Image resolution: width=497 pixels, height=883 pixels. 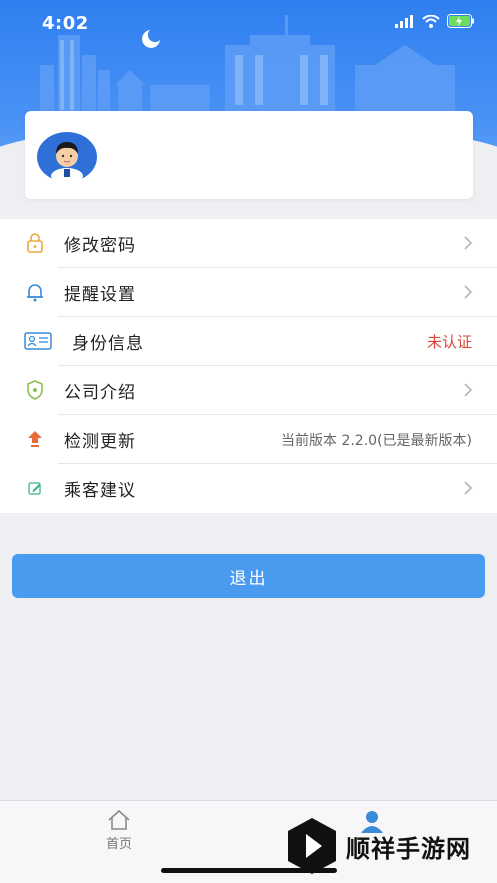 What do you see at coordinates (248, 23) in the screenshot?
I see `status-bar: 4:02` at bounding box center [248, 23].